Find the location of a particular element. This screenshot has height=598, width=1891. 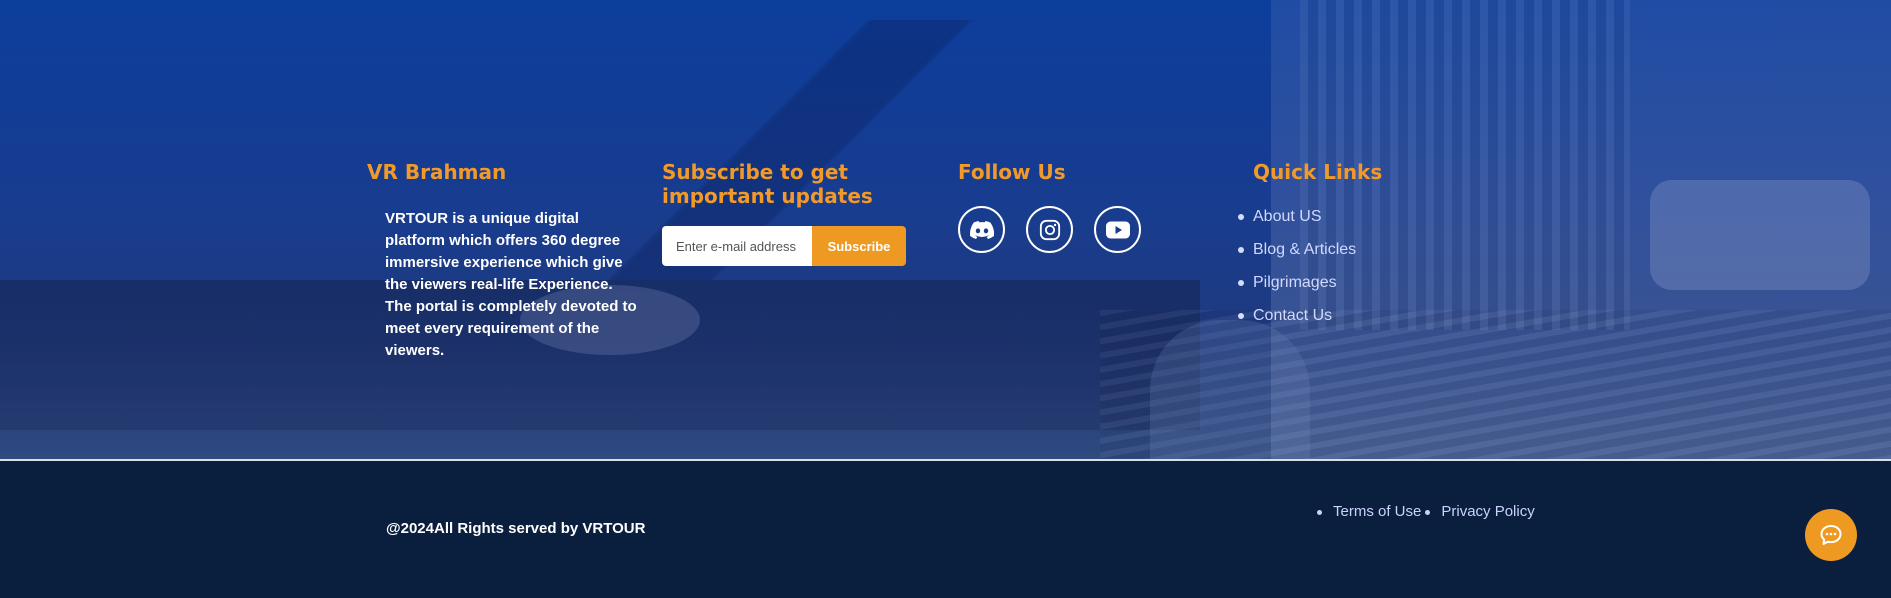

youtube-icon is located at coordinates (1117, 229).